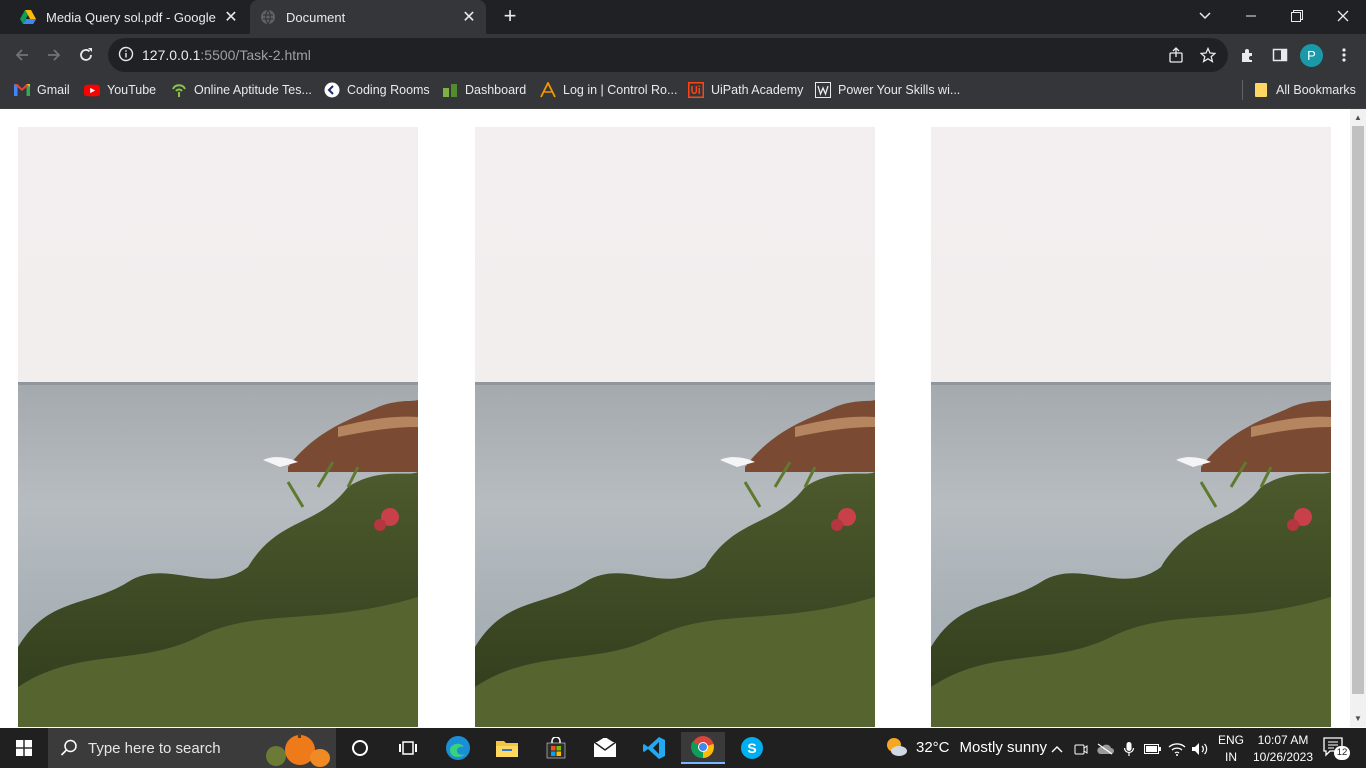 The height and width of the screenshot is (773, 1366). Describe the element at coordinates (1177, 749) in the screenshot. I see `wifi-icon` at that location.